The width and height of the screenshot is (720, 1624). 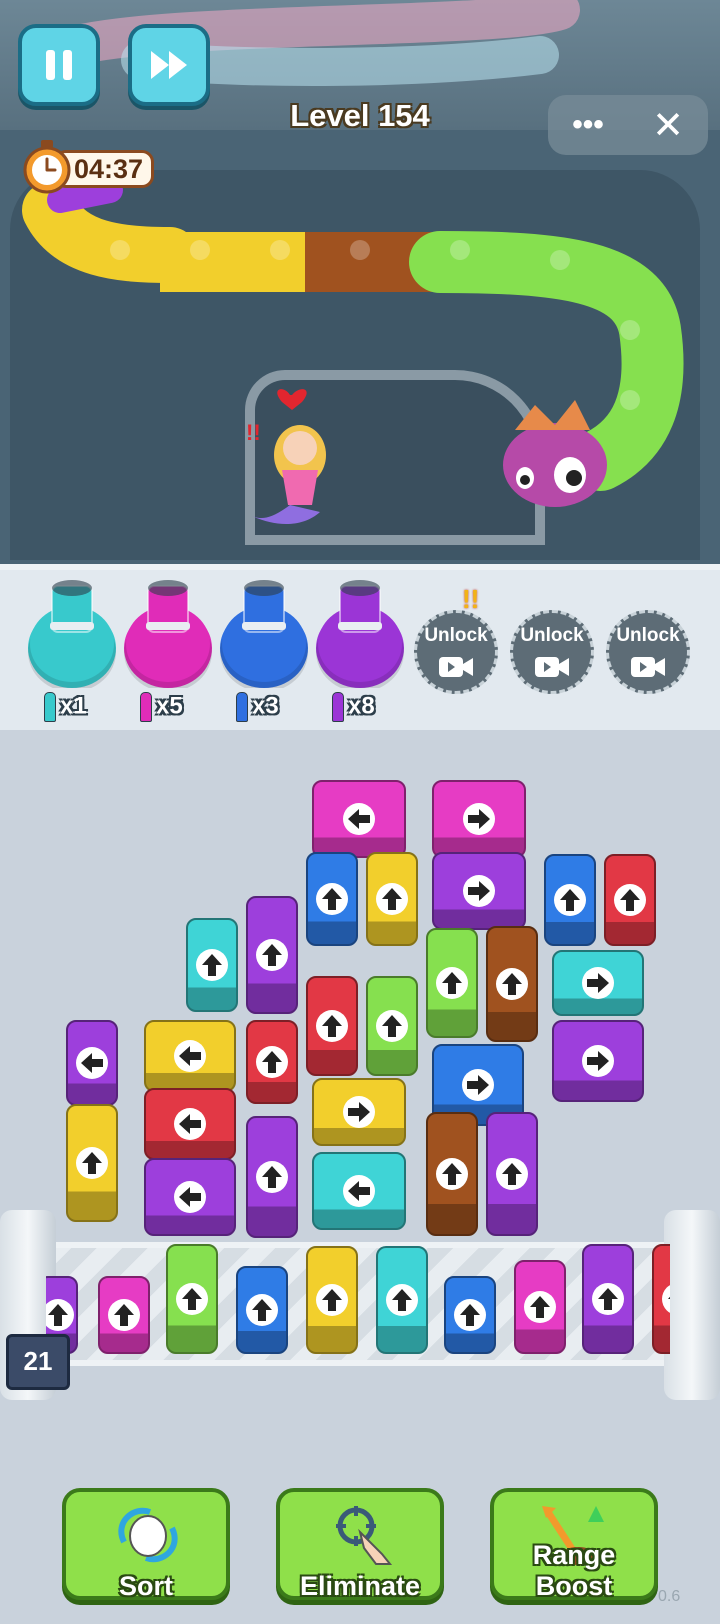 I want to click on eliminate-icon, so click(x=364, y=1535).